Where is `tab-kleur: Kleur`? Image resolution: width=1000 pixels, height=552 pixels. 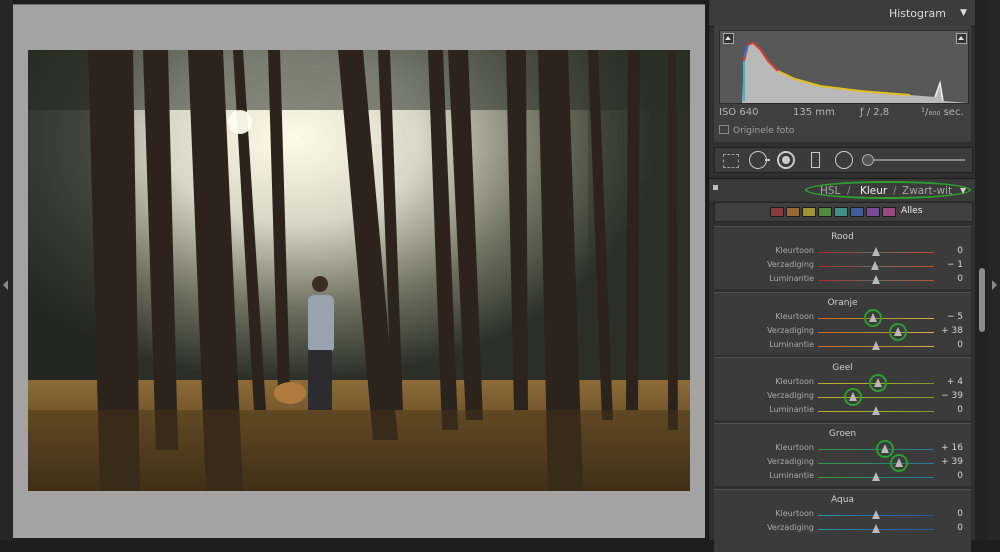
tab-kleur: Kleur is located at coordinates (873, 191).